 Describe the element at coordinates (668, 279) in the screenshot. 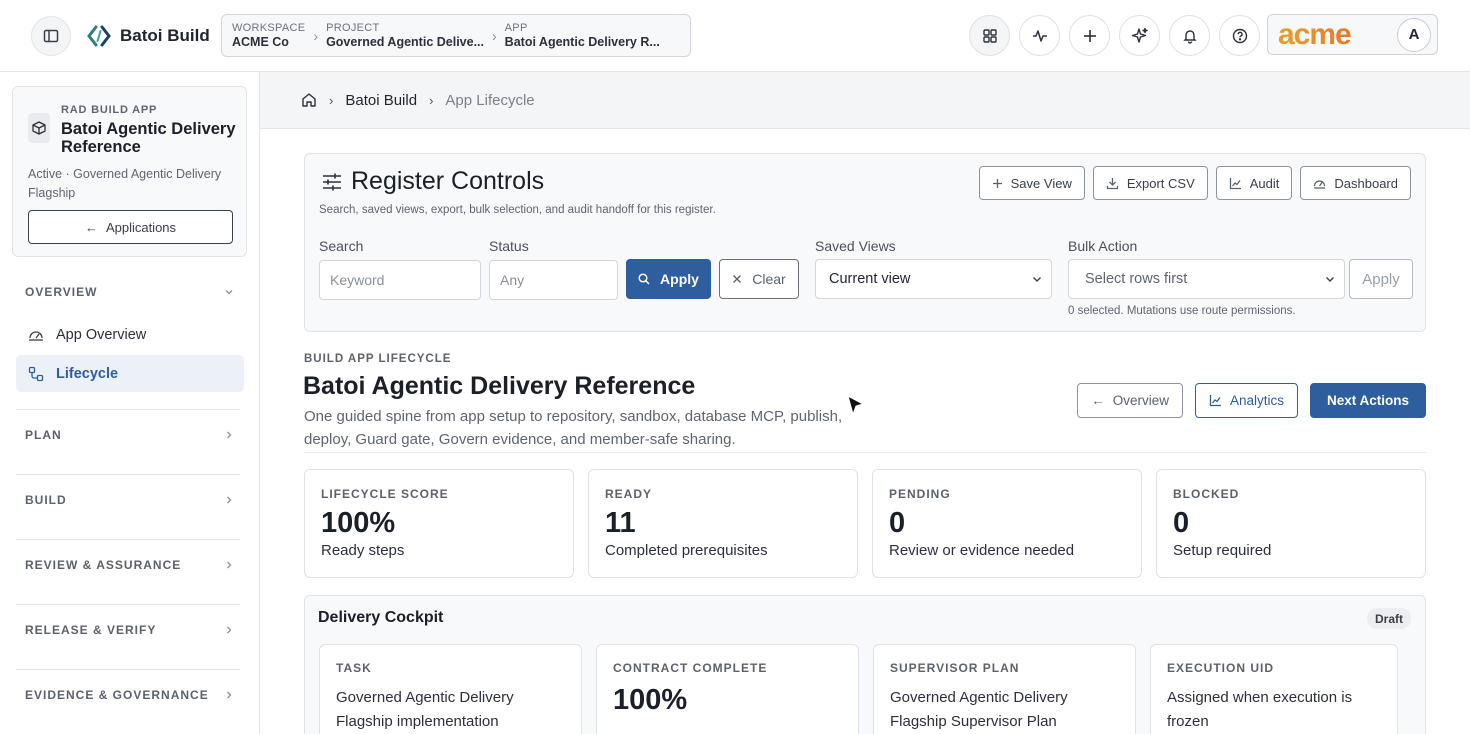

I see `apply-filter-button: Apply` at that location.